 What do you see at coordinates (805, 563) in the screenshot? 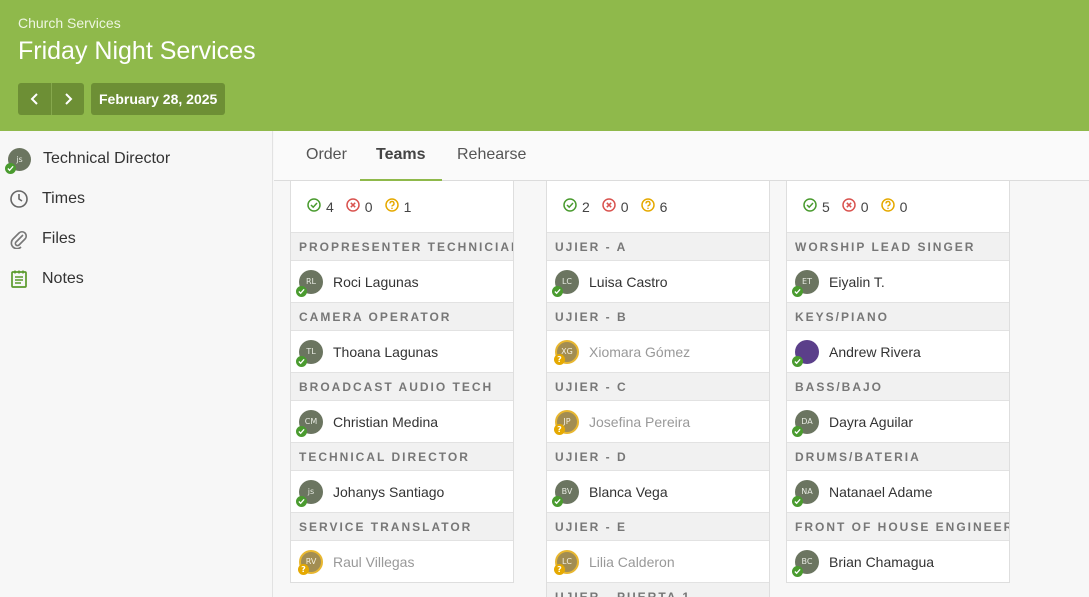
I see `avatar: BC` at bounding box center [805, 563].